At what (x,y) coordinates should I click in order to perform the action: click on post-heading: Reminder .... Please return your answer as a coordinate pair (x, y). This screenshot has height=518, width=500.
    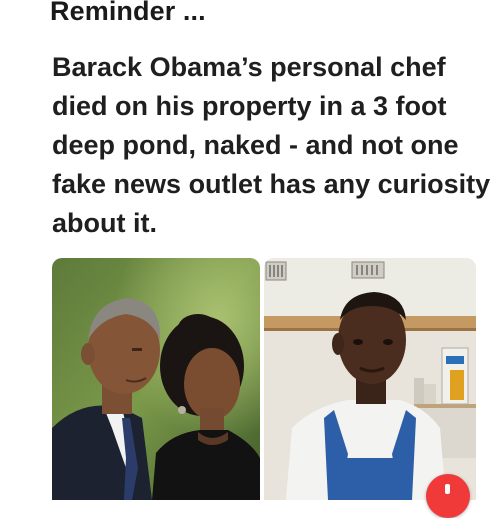
    Looking at the image, I should click on (128, 13).